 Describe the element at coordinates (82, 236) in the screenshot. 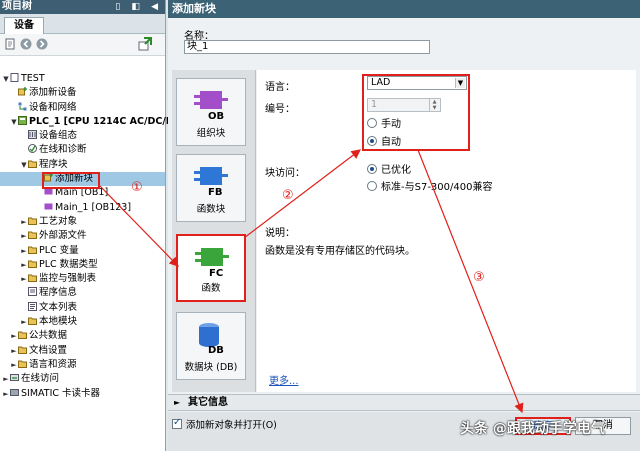

I see `tree-node-external-sources: ► 外部源文件` at that location.